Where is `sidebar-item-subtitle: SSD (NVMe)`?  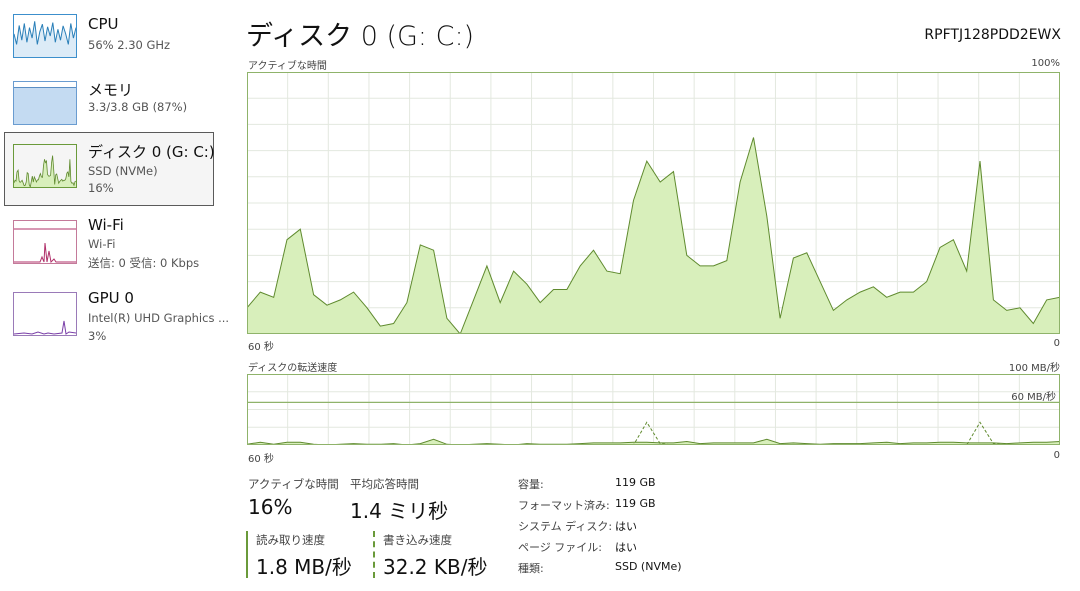 sidebar-item-subtitle: SSD (NVMe) is located at coordinates (123, 171).